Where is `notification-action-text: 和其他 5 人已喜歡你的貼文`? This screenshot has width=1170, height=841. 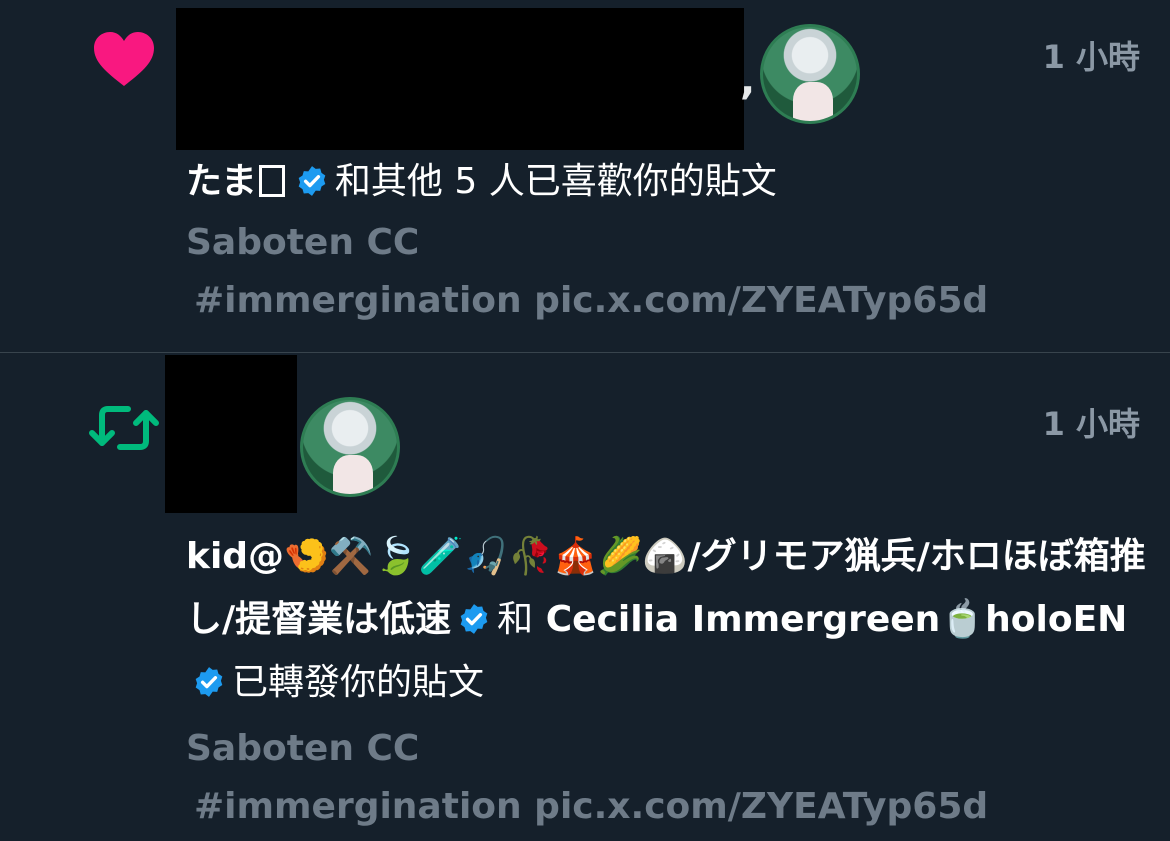
notification-action-text: 和其他 5 人已喜歡你的貼文 is located at coordinates (555, 181).